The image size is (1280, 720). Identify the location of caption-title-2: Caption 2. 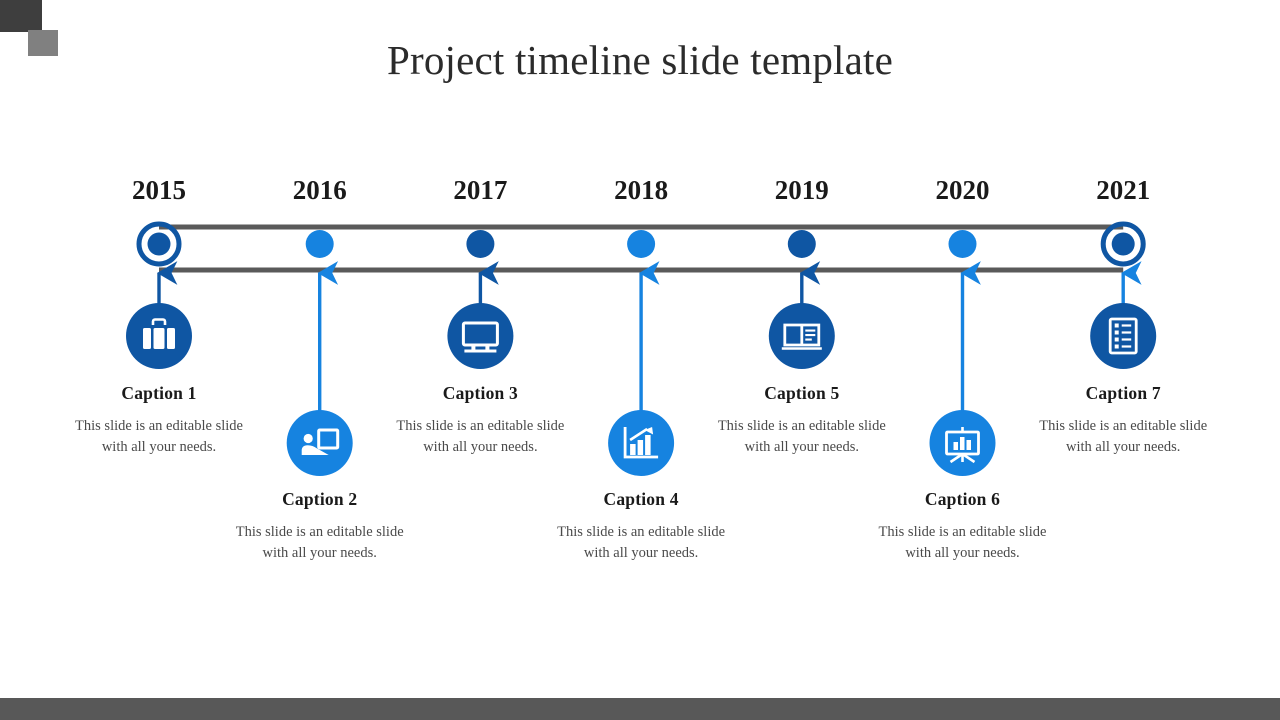
(320, 499).